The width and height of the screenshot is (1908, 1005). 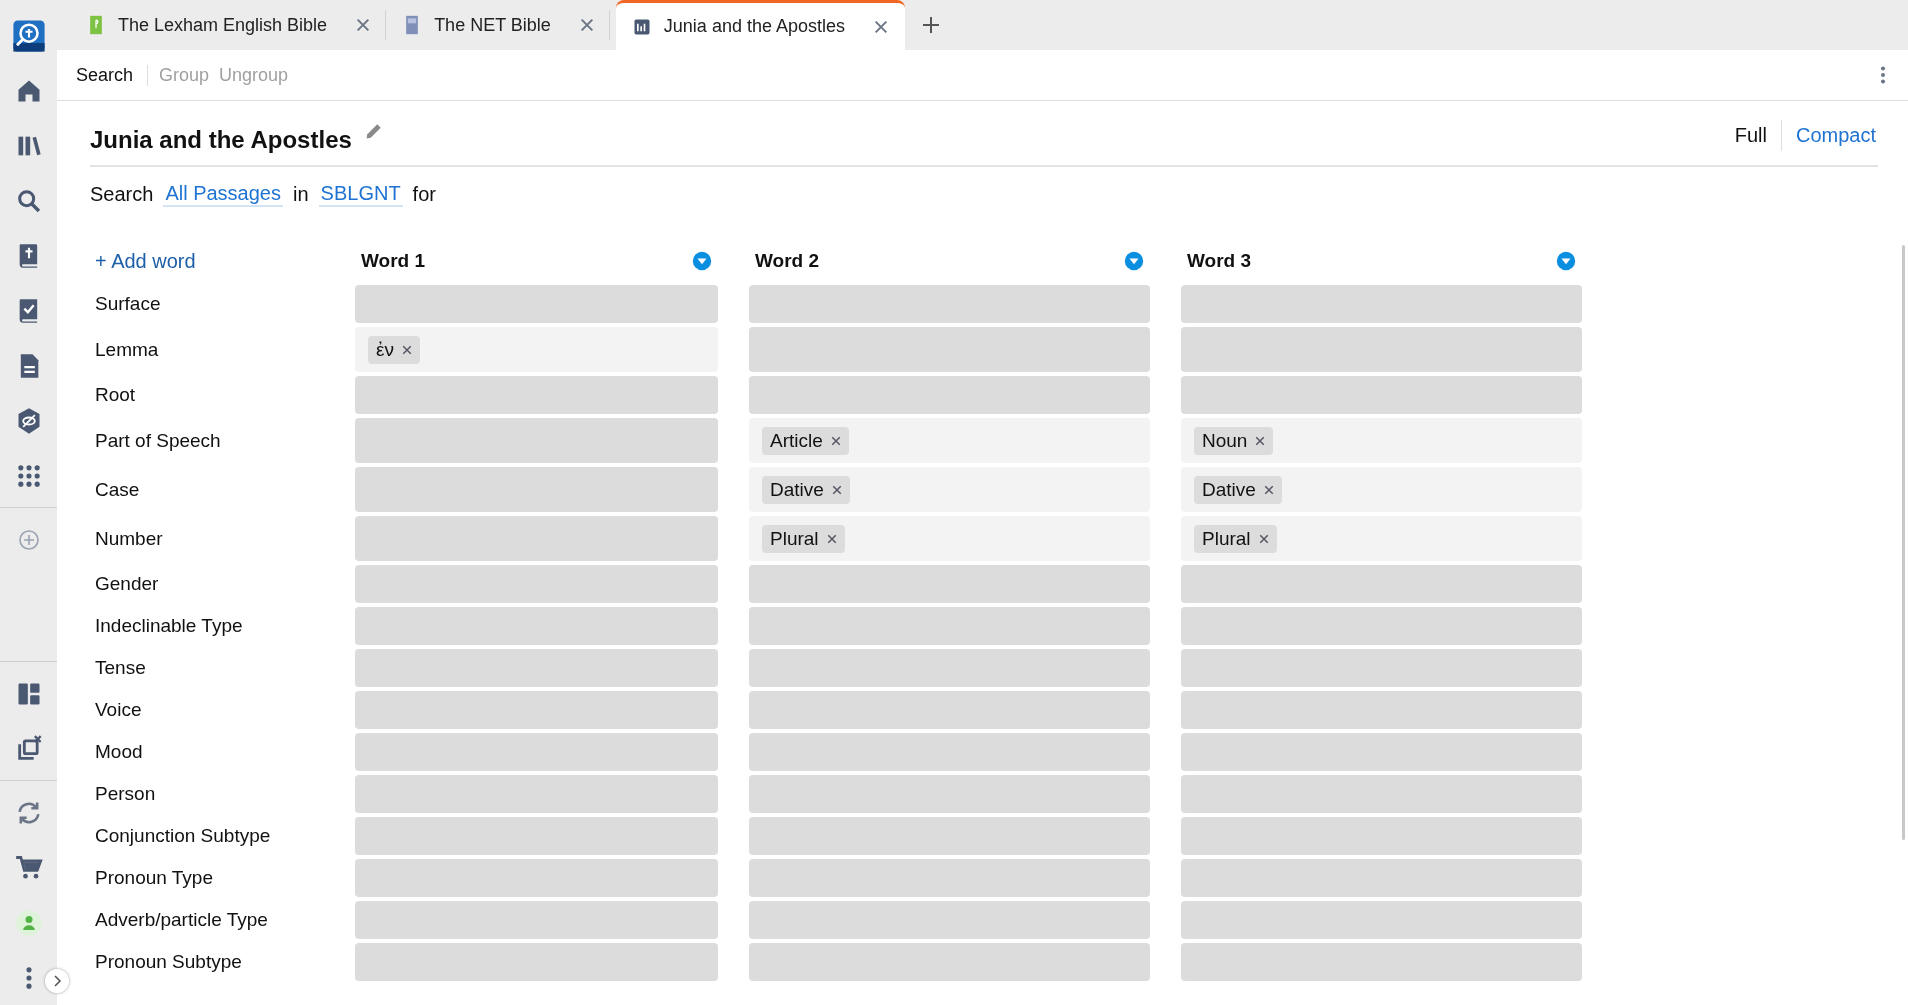 I want to click on attribute-label: Gender, so click(x=127, y=584).